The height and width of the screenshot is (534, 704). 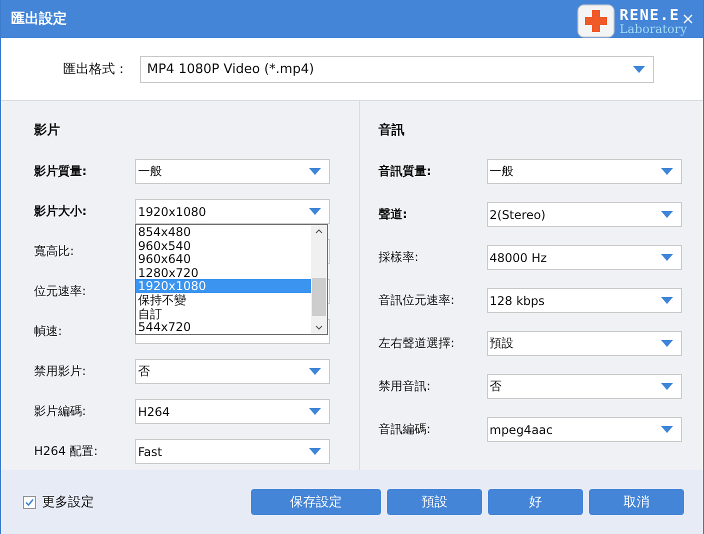 What do you see at coordinates (95, 69) in the screenshot?
I see `format-label: 匯出格式：` at bounding box center [95, 69].